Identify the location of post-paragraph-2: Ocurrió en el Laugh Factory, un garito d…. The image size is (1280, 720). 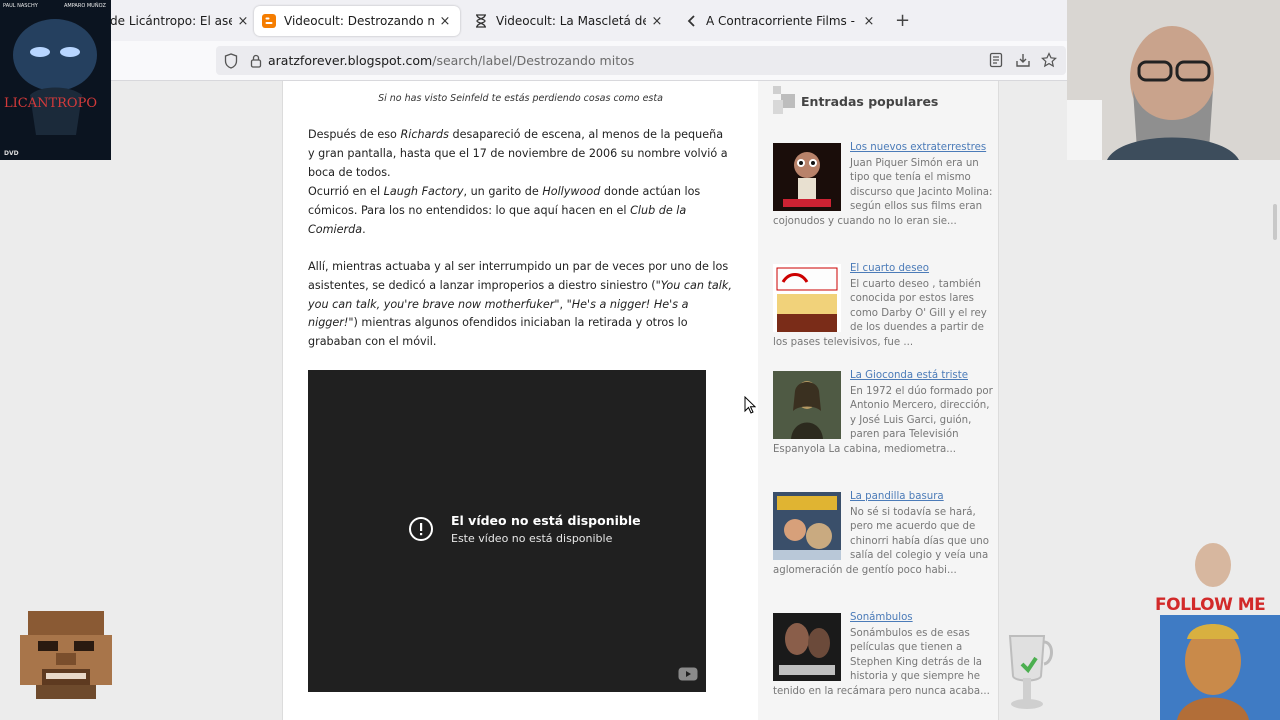
(504, 210).